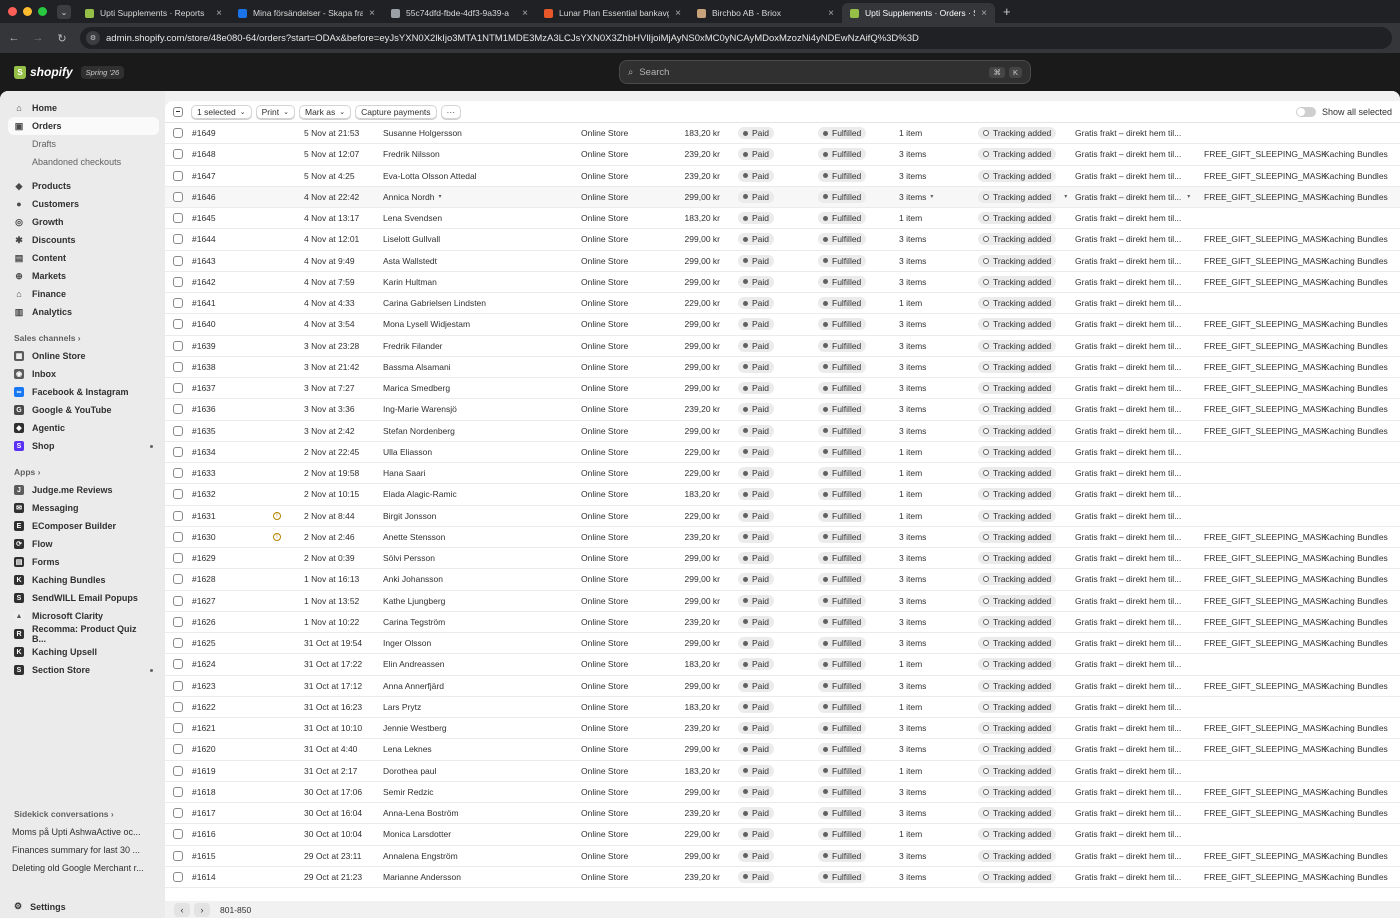 This screenshot has width=1400, height=918. I want to click on sidebar-app: E EComposer Builder, so click(83, 526).